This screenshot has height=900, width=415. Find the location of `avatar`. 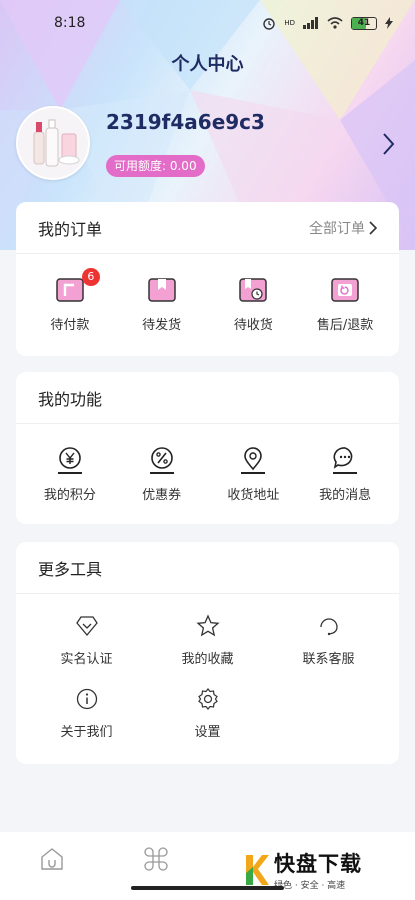

avatar is located at coordinates (53, 143).